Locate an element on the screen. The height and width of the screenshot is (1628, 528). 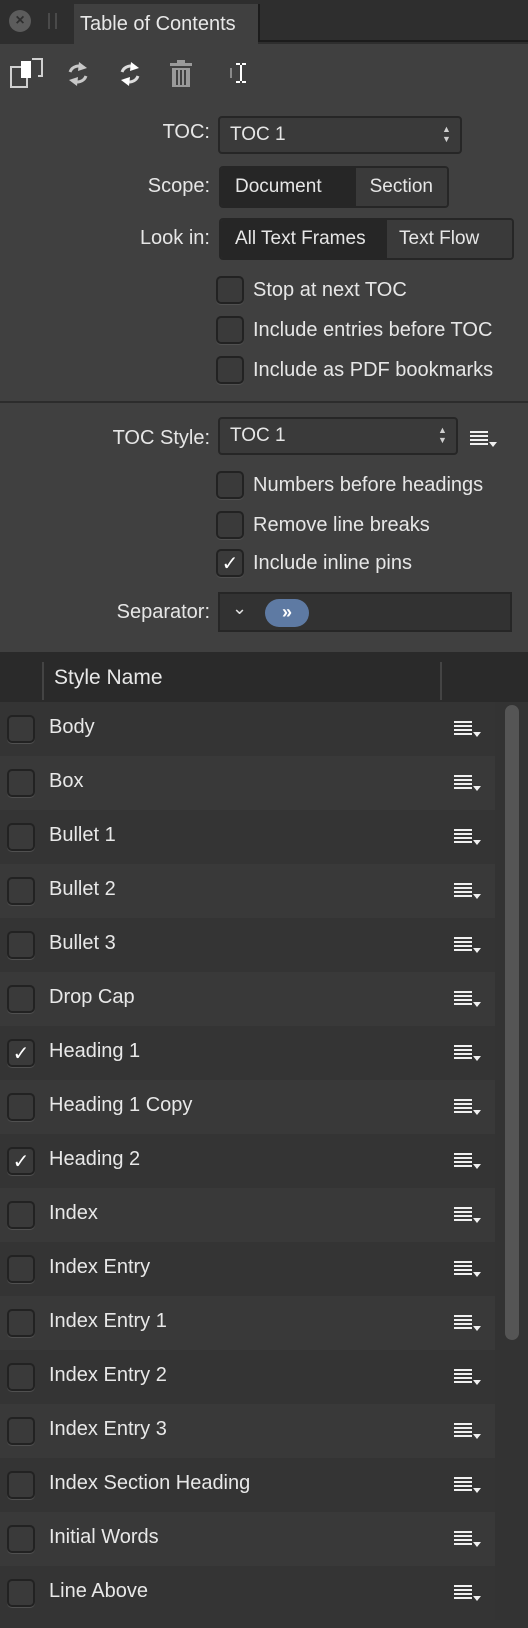
stepper-arrows-icon: ▲ ▼ is located at coordinates (446, 134).